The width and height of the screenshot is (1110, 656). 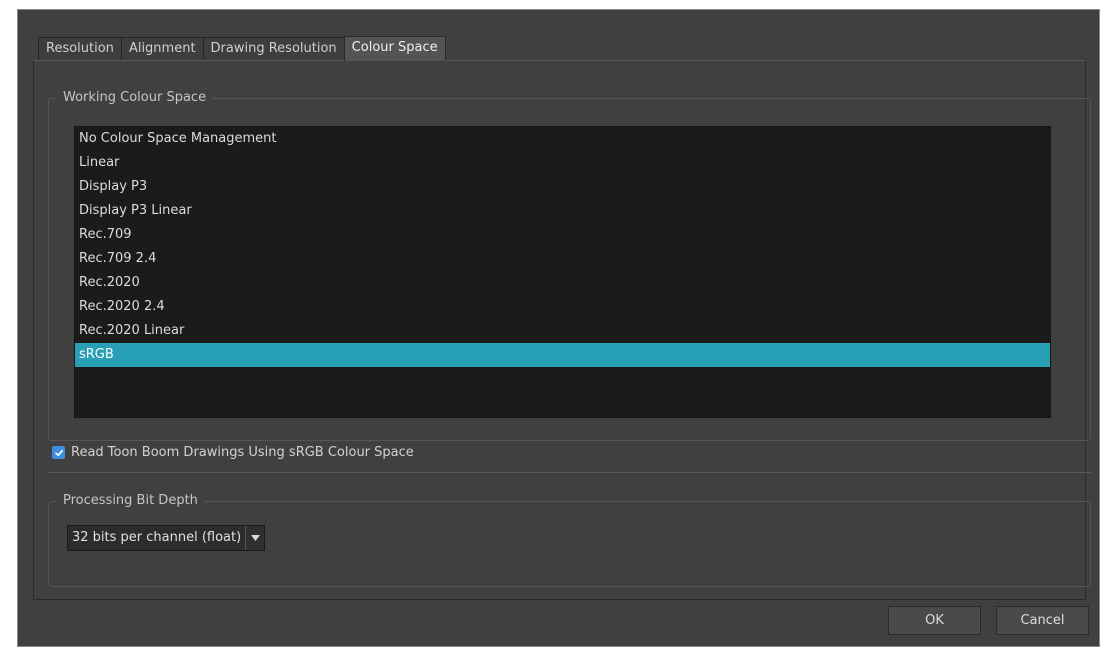 I want to click on tab-drawing-resolution: Drawing Resolution, so click(x=273, y=49).